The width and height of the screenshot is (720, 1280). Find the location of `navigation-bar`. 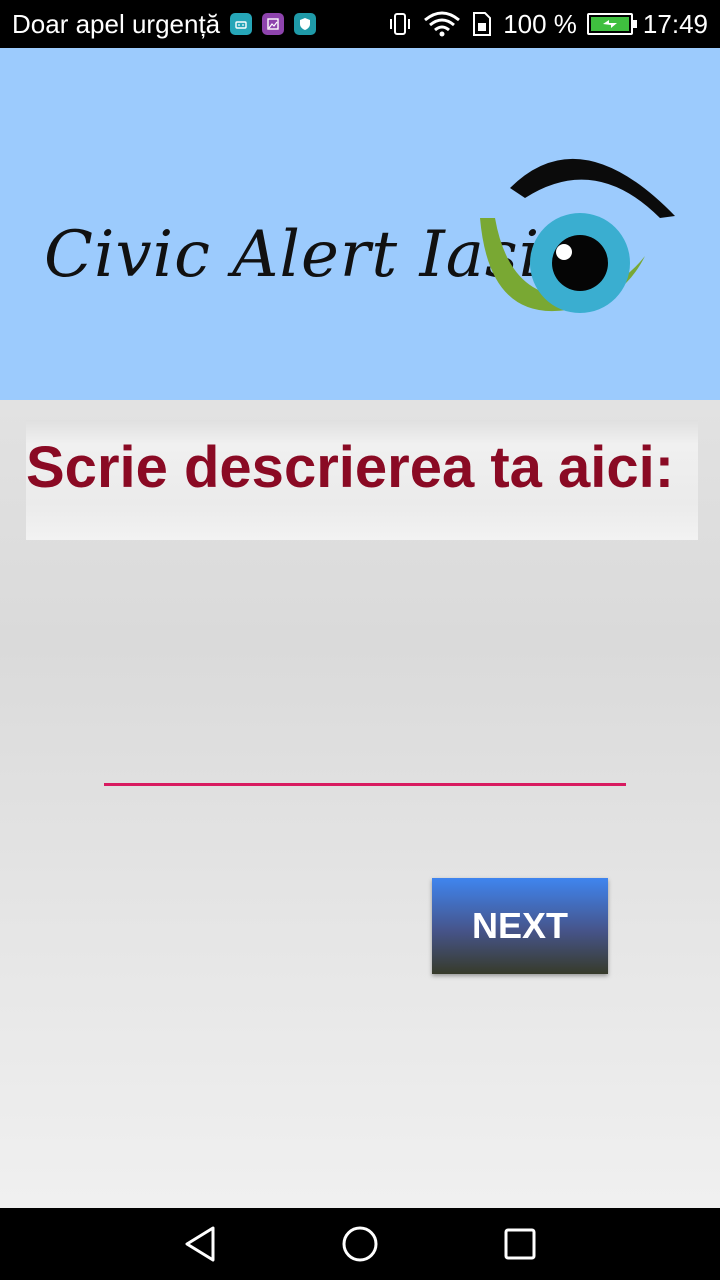

navigation-bar is located at coordinates (360, 1244).